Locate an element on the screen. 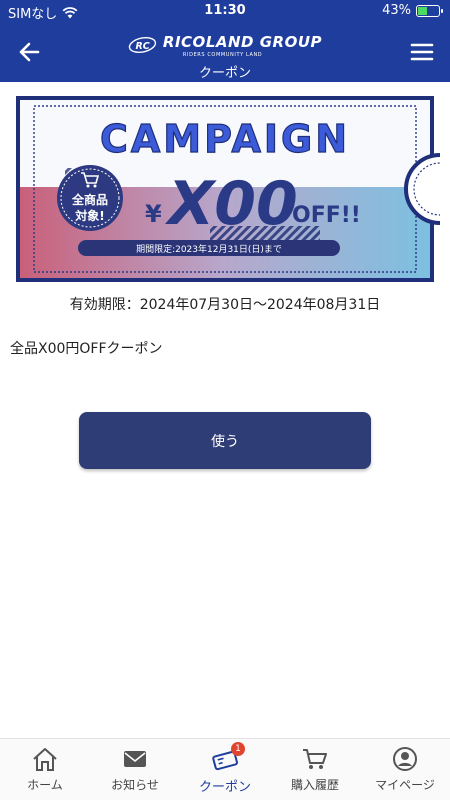 This screenshot has width=450, height=800. user-icon is located at coordinates (405, 759).